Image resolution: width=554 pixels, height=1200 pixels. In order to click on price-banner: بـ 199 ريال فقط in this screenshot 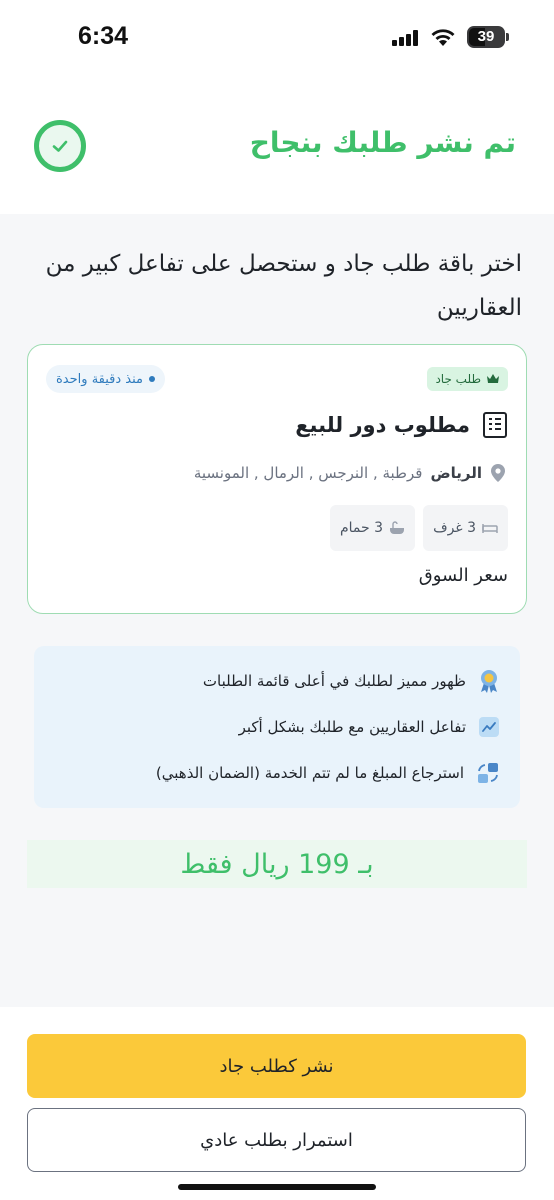, I will do `click(277, 864)`.